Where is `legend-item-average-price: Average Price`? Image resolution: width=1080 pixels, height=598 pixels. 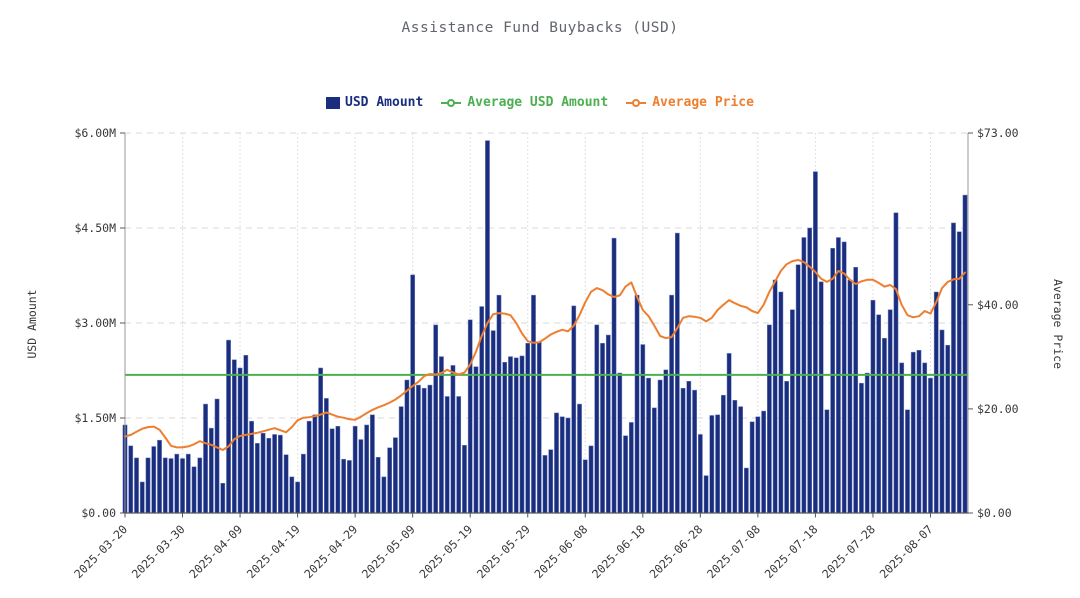
legend-item-average-price: Average Price is located at coordinates (689, 102).